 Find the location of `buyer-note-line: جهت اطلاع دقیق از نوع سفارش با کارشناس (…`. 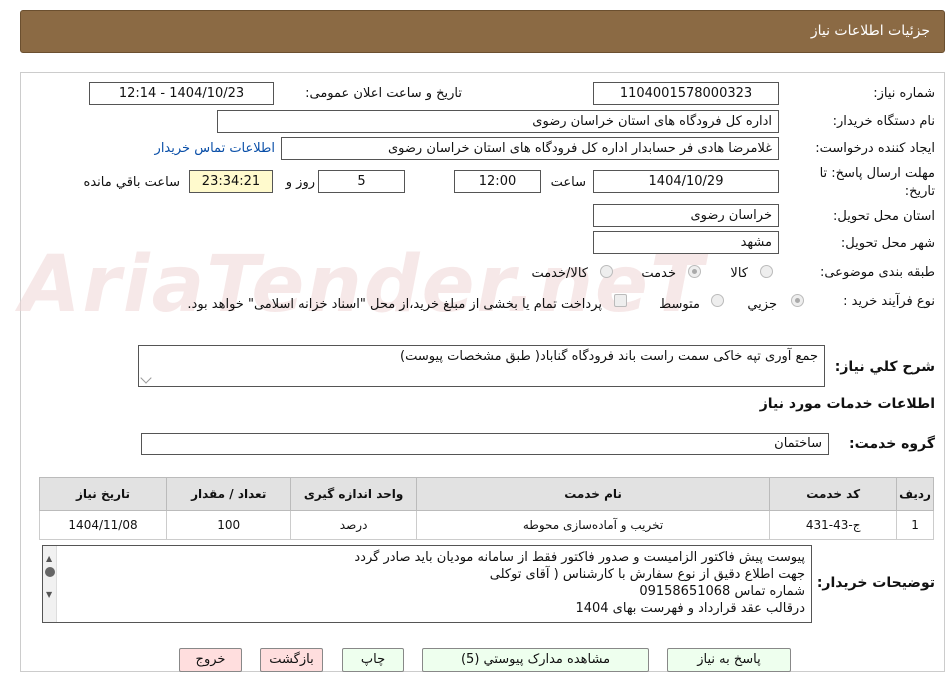

buyer-note-line: جهت اطلاع دقیق از نوع سفارش با کارشناس (… is located at coordinates (647, 574).